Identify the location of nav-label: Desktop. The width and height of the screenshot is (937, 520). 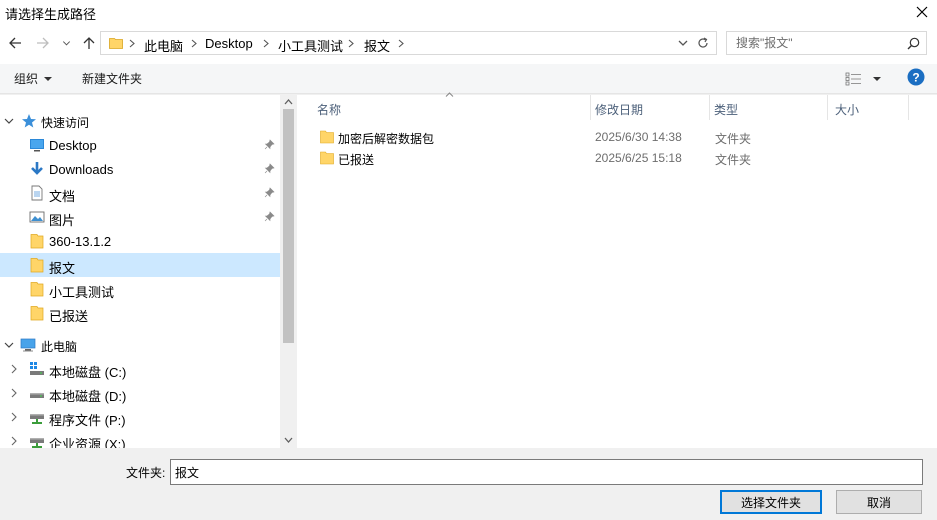
(73, 145).